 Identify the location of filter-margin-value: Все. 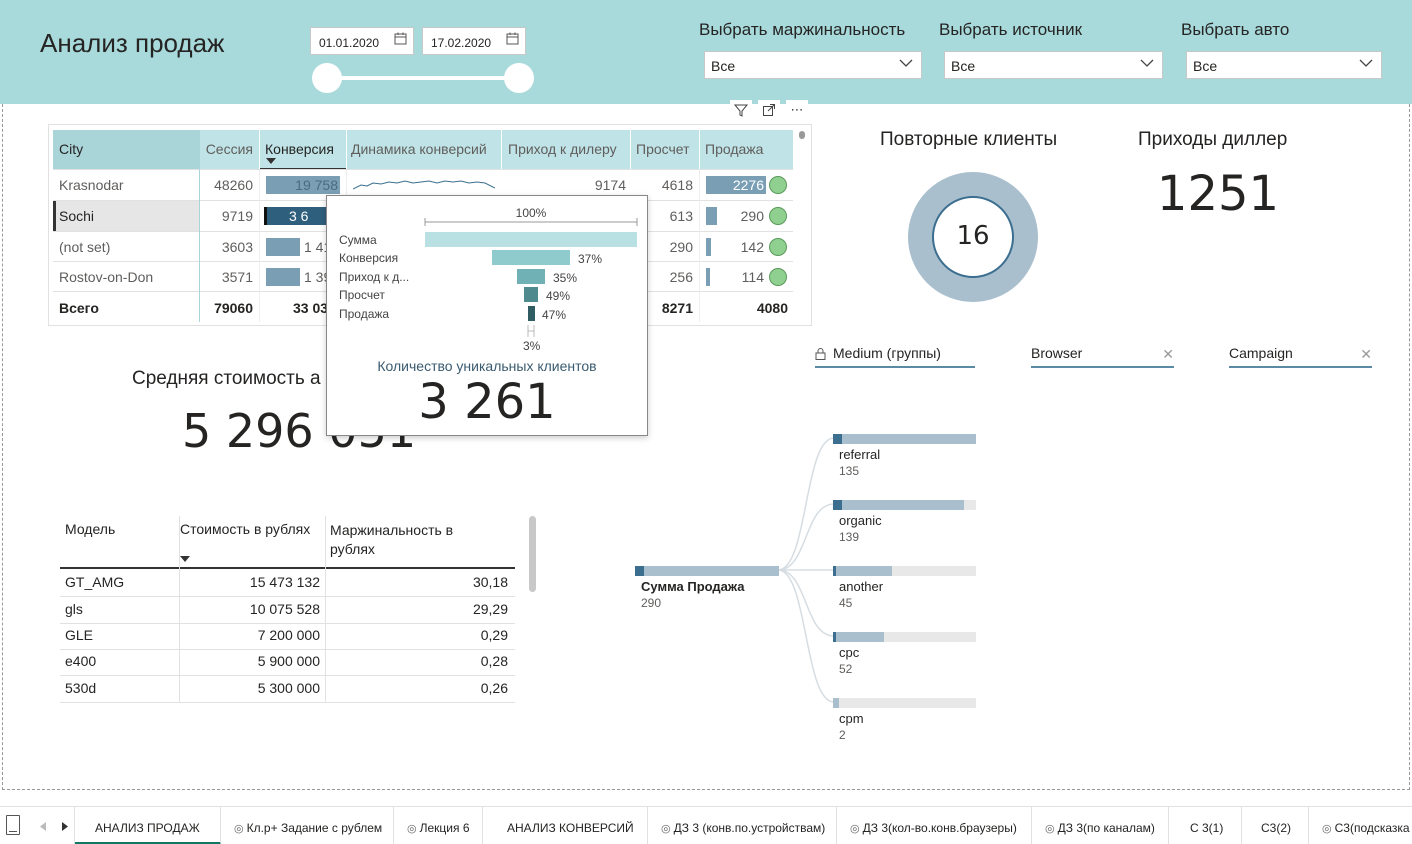
(723, 66).